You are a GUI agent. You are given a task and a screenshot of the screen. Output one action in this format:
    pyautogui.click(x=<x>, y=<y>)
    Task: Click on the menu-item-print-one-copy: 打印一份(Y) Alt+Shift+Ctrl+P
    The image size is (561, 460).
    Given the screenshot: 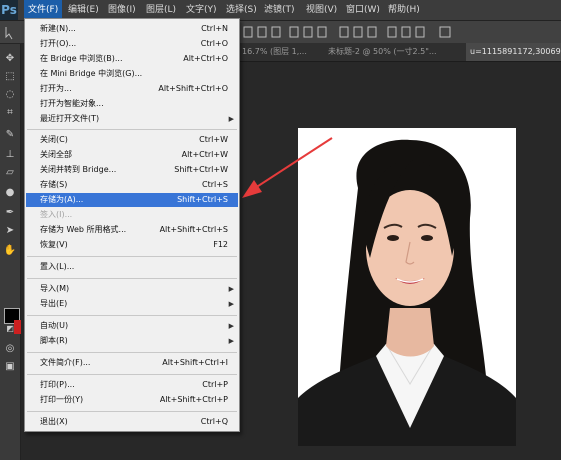 What is the action you would take?
    pyautogui.click(x=132, y=400)
    